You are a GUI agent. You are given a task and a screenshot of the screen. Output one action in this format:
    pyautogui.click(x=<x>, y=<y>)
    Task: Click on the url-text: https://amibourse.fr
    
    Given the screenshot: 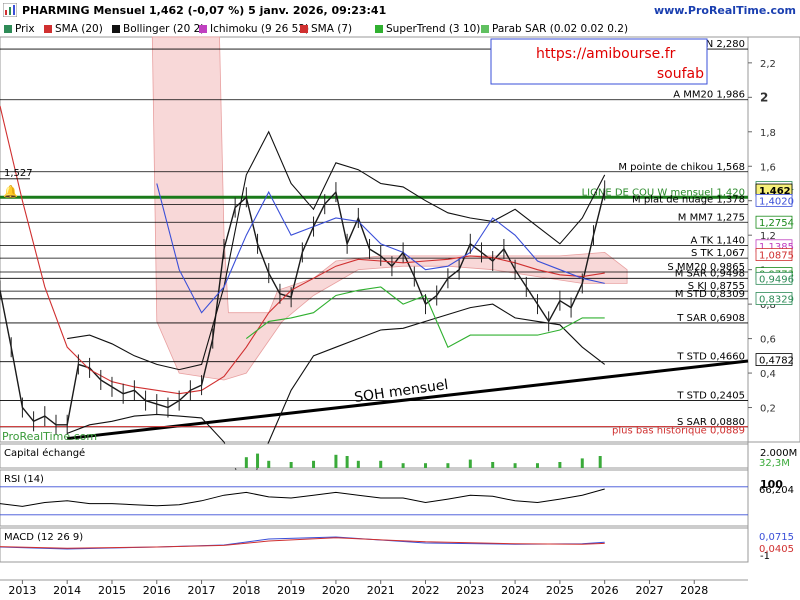 What is the action you would take?
    pyautogui.click(x=606, y=54)
    